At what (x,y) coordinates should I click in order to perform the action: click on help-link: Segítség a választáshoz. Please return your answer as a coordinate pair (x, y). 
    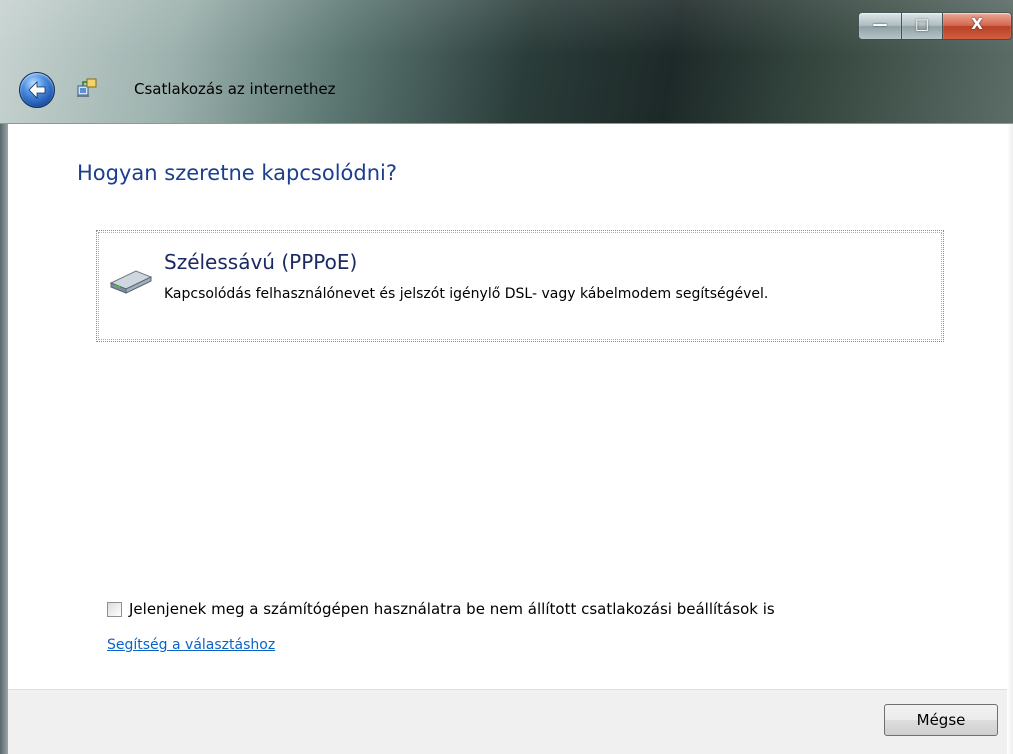
    Looking at the image, I should click on (191, 645).